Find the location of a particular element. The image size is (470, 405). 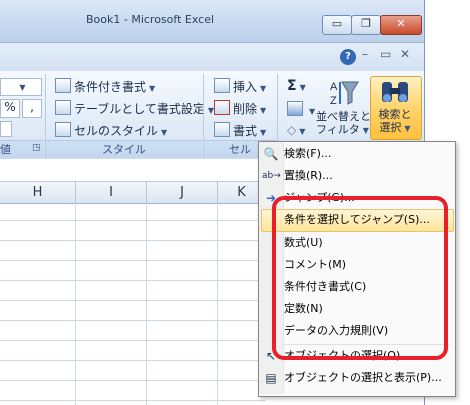

minimize-button: ▭ is located at coordinates (337, 25).